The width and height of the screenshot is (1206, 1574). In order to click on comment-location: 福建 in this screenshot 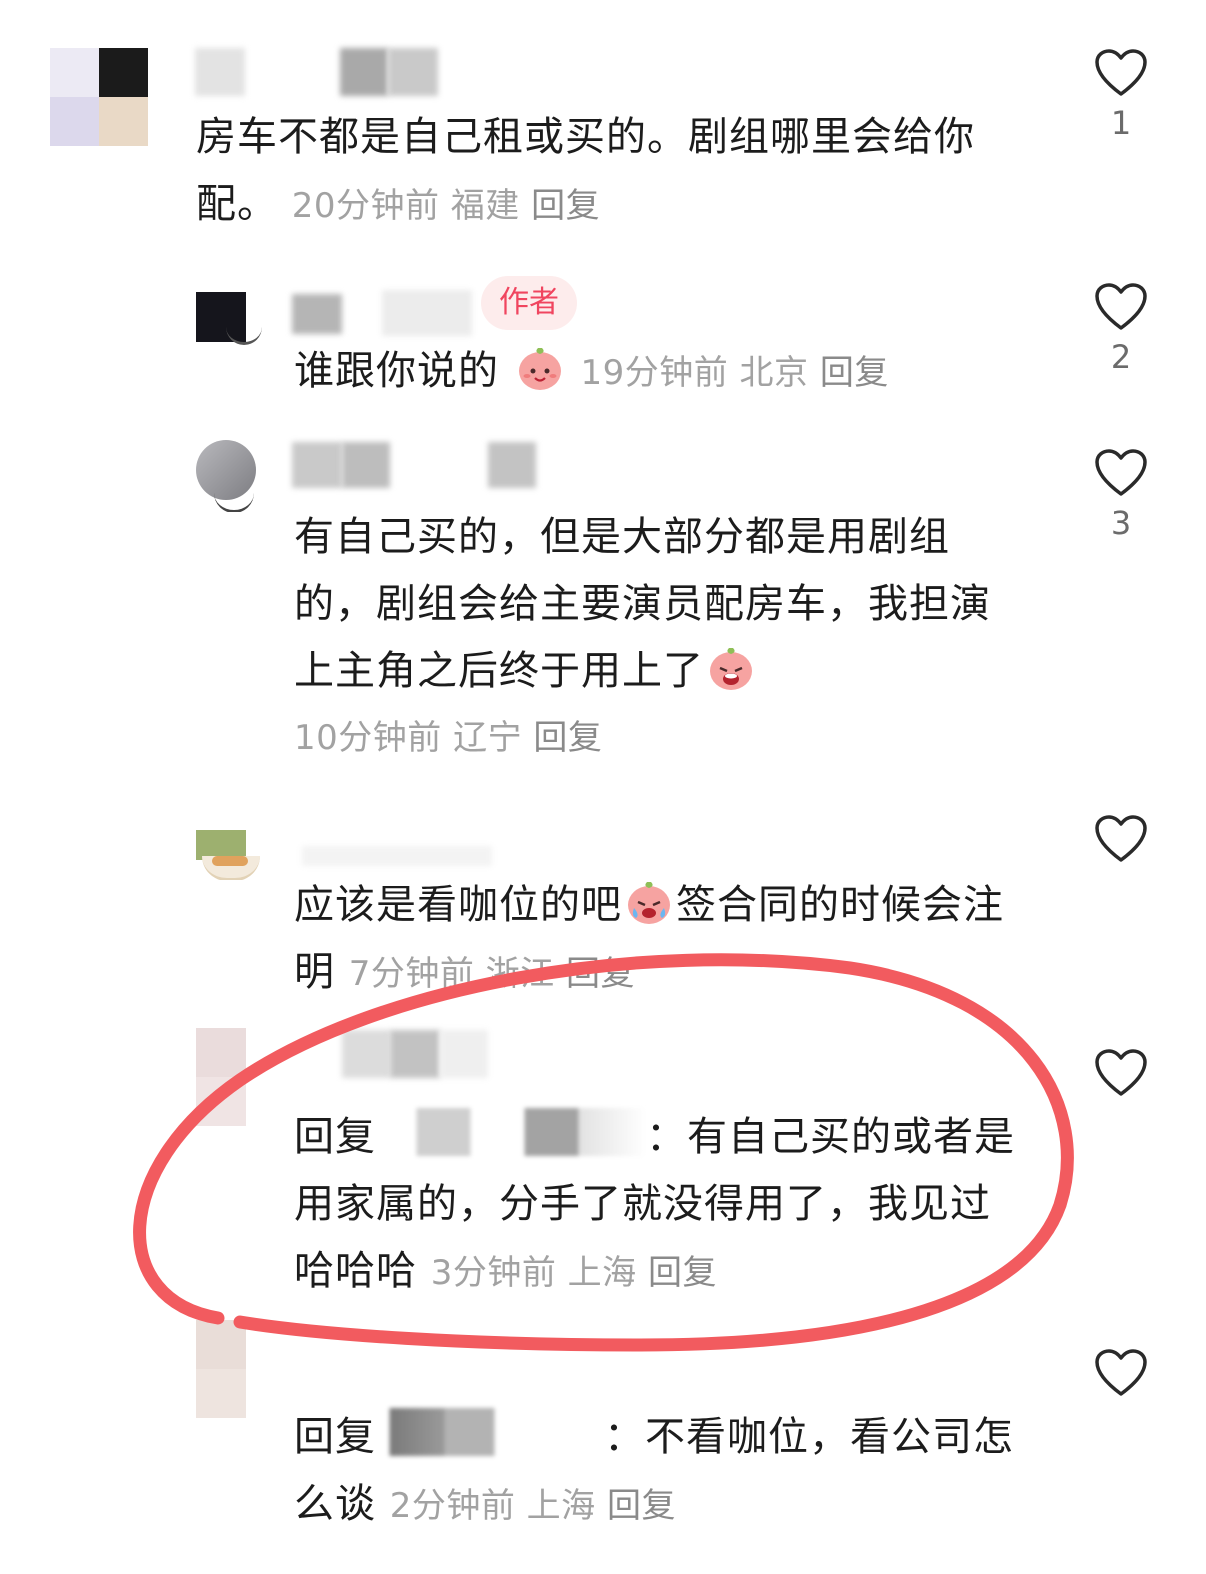, I will do `click(485, 206)`.